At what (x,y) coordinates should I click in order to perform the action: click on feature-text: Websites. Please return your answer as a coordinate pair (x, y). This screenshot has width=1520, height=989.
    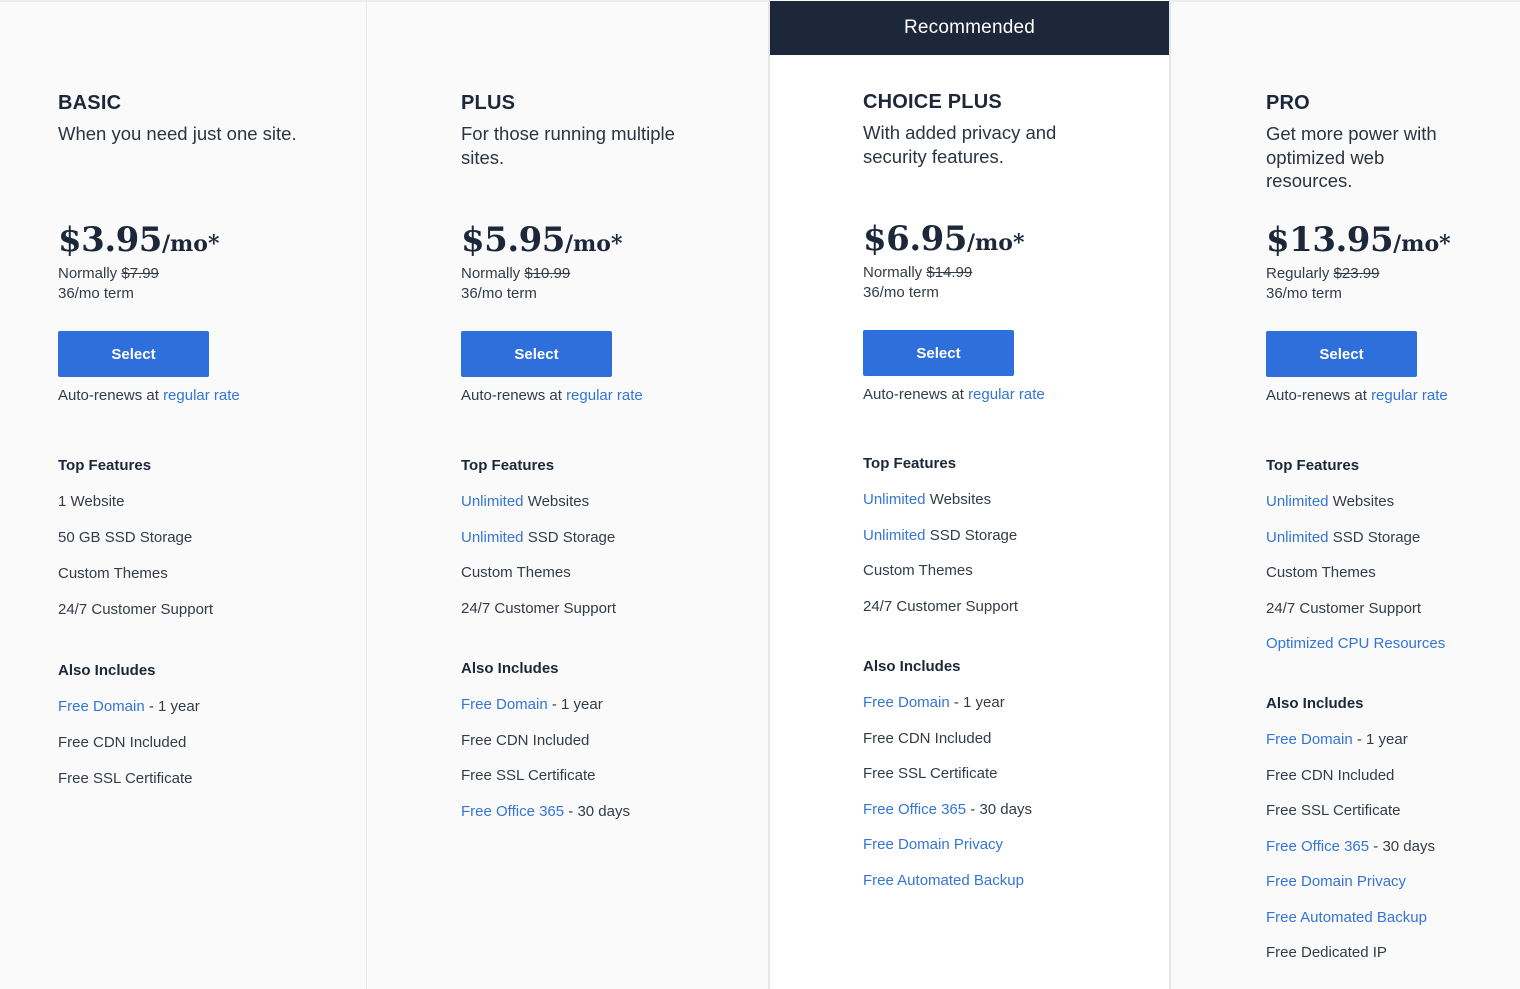
    Looking at the image, I should click on (1361, 501).